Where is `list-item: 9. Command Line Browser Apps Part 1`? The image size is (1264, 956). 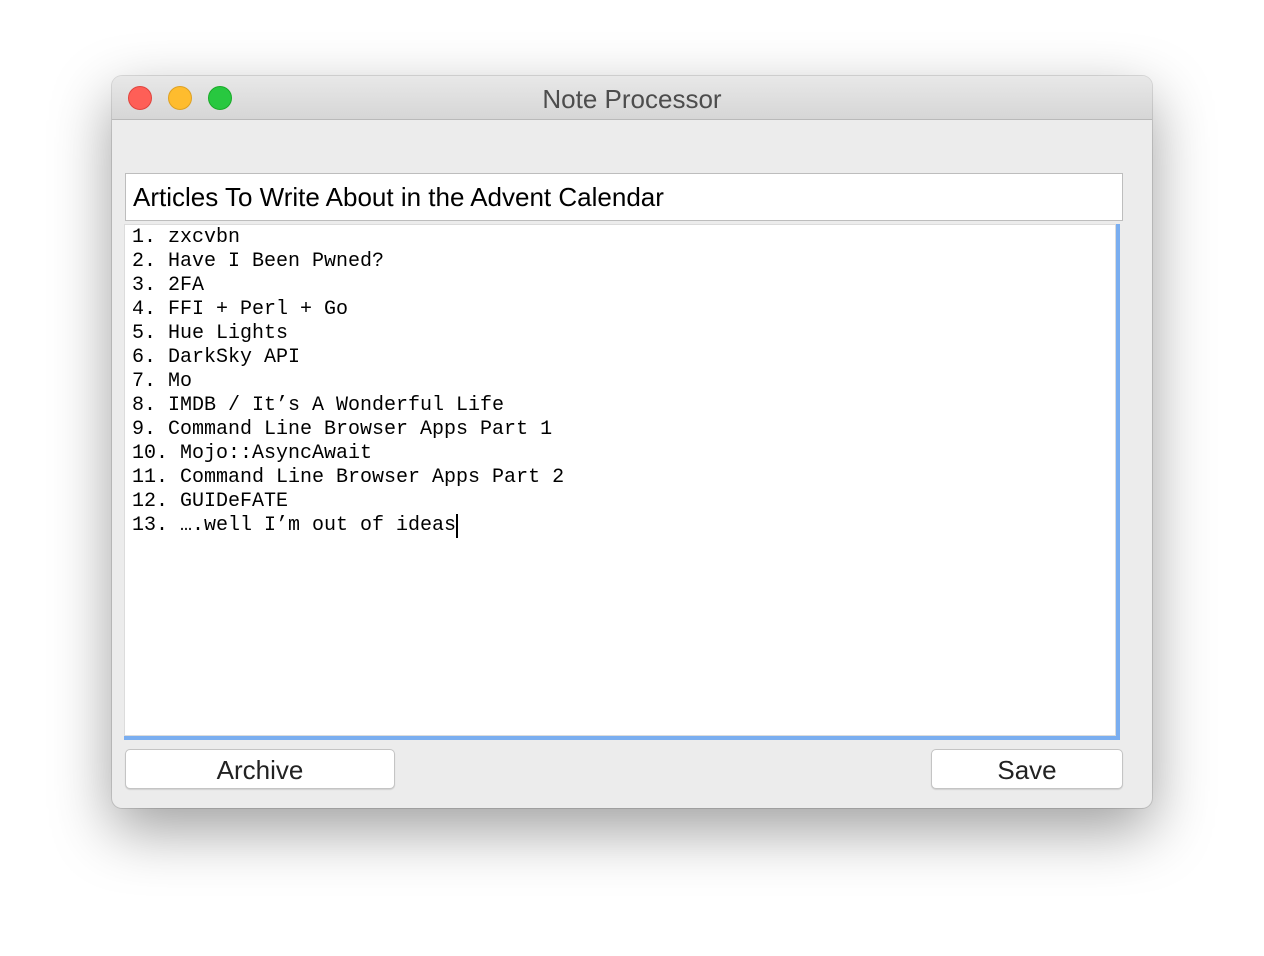
list-item: 9. Command Line Browser Apps Part 1 is located at coordinates (342, 429).